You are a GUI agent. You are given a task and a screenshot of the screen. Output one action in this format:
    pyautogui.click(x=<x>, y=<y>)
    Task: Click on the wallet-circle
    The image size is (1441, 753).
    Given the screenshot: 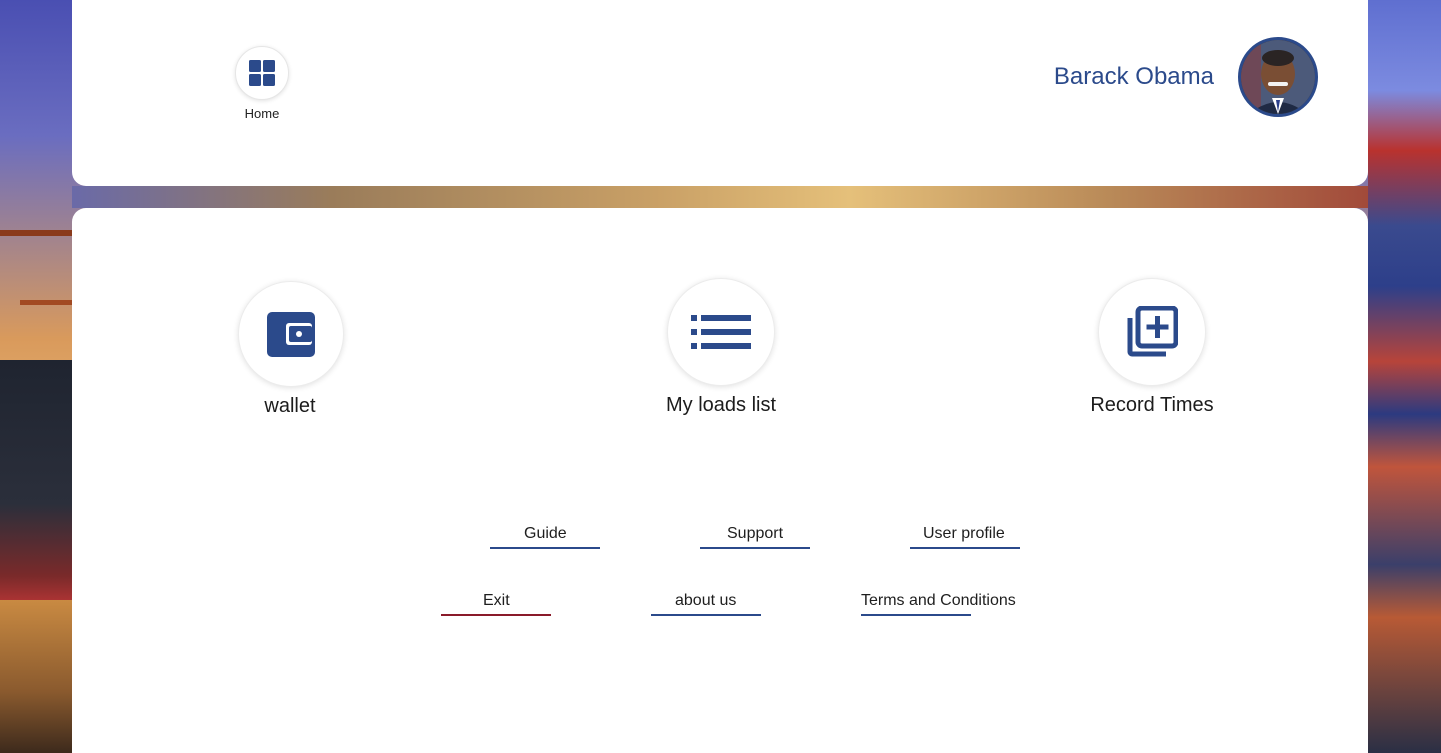 What is the action you would take?
    pyautogui.click(x=291, y=334)
    